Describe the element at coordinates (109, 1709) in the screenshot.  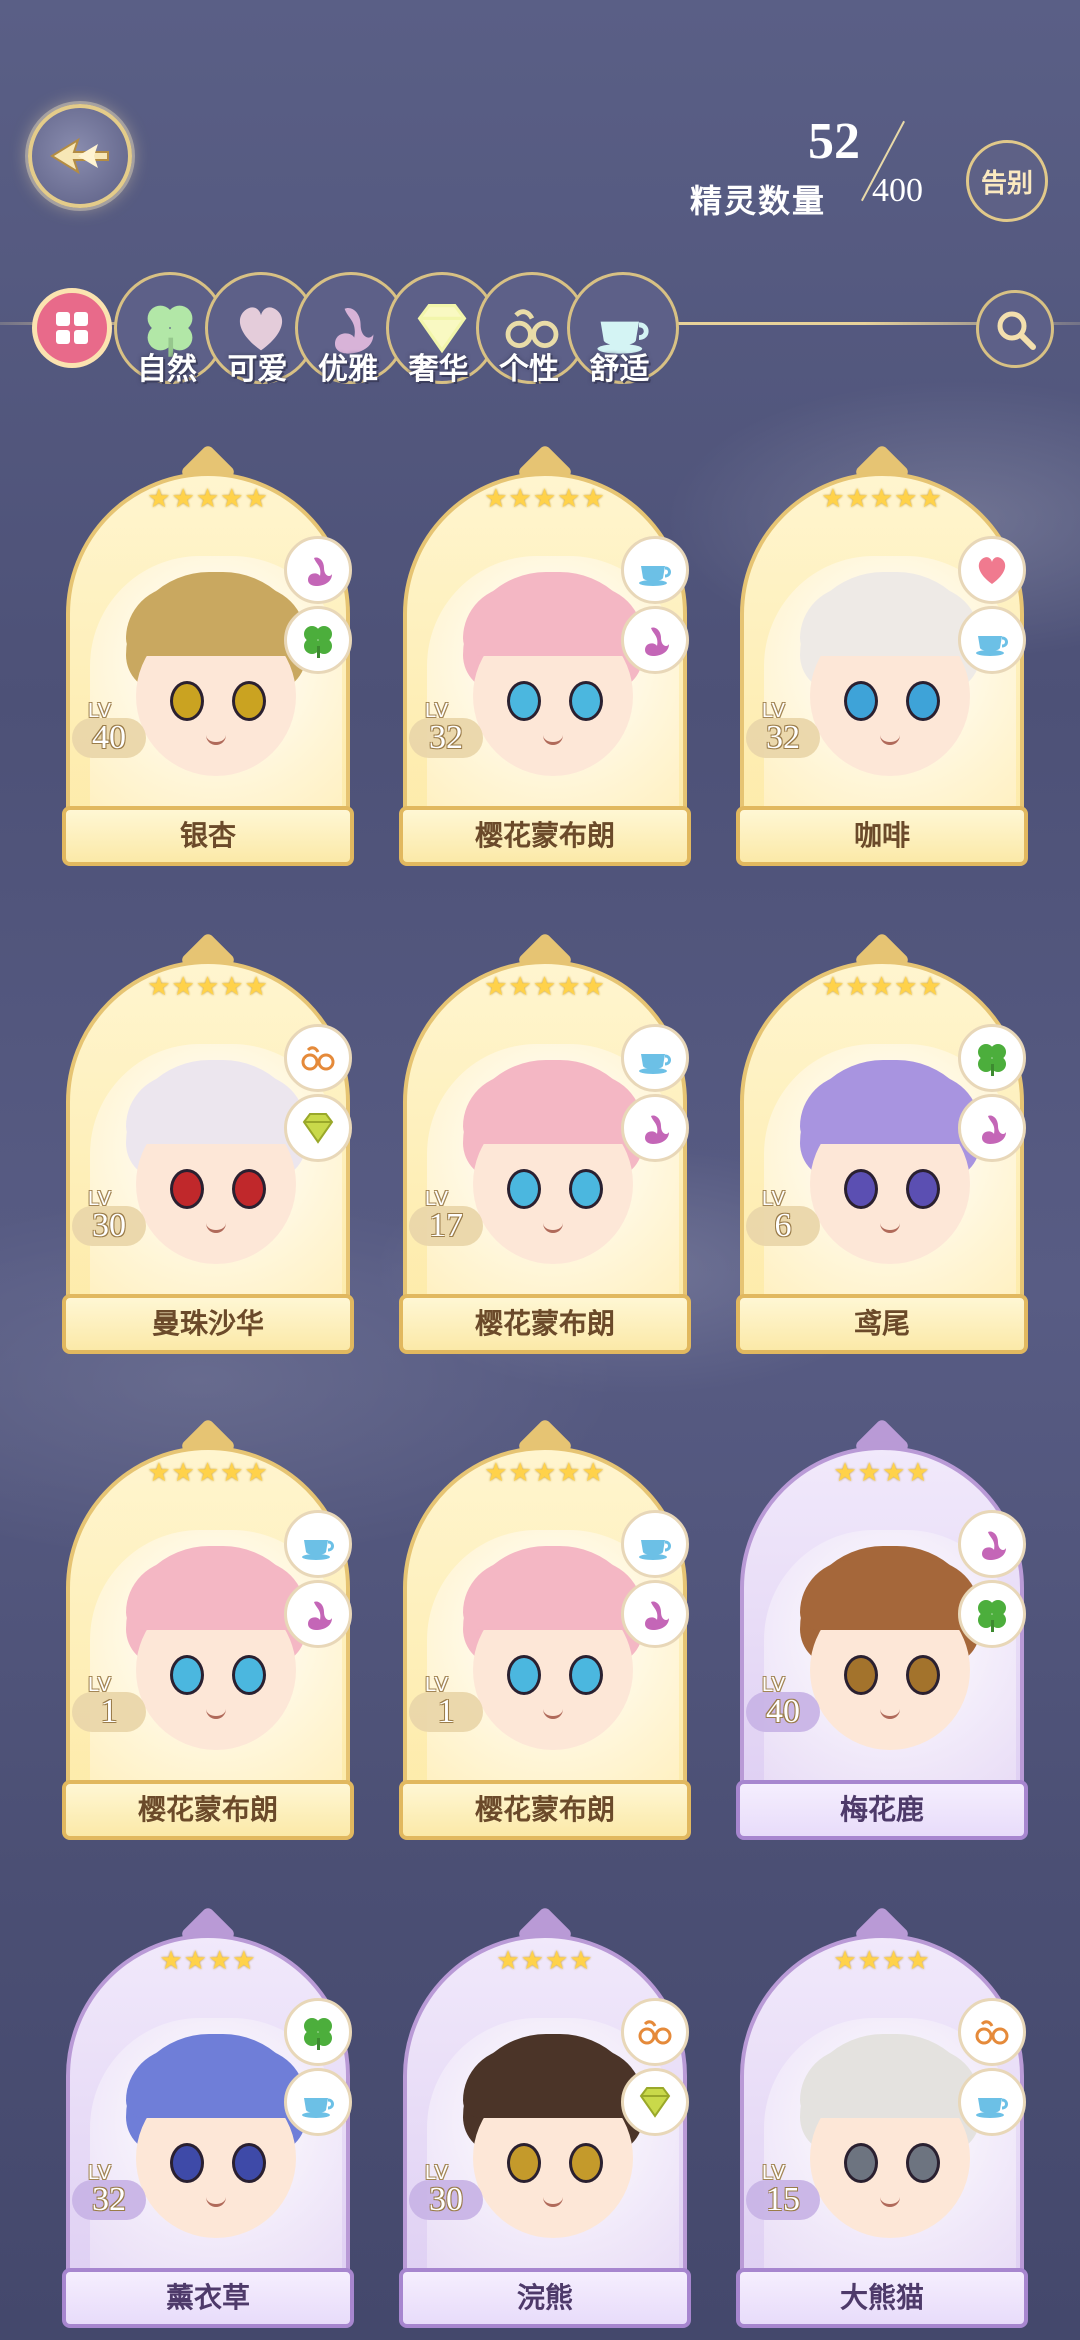
I see `level-badge: LV 1` at that location.